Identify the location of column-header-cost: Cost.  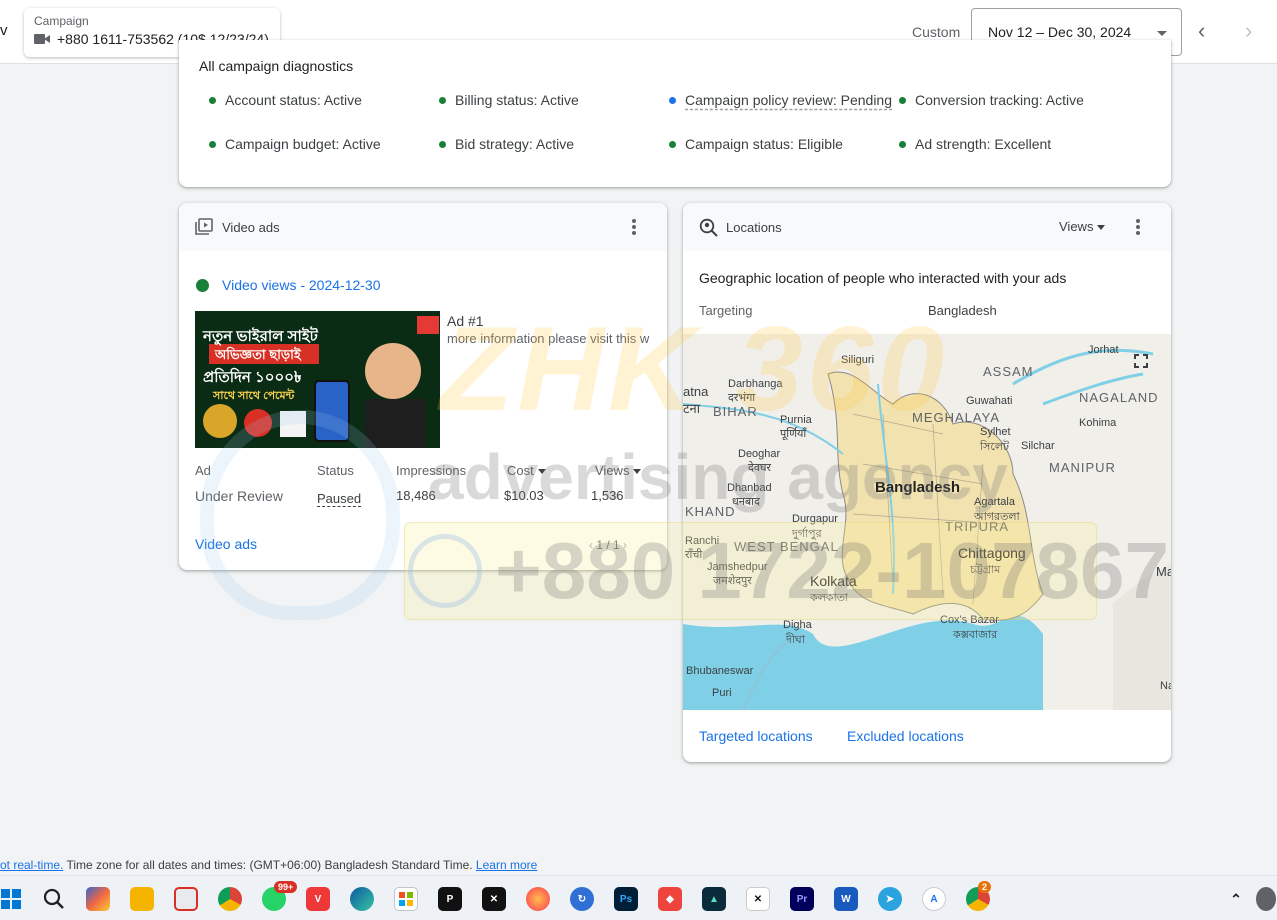
(526, 470).